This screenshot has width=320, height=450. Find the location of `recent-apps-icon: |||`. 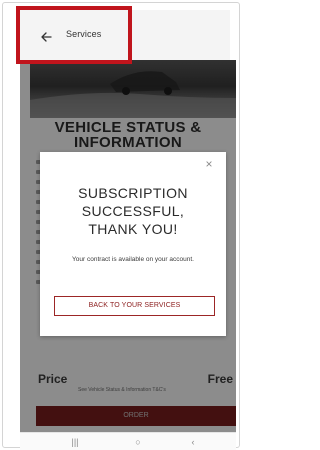

recent-apps-icon: ||| is located at coordinates (75, 442).